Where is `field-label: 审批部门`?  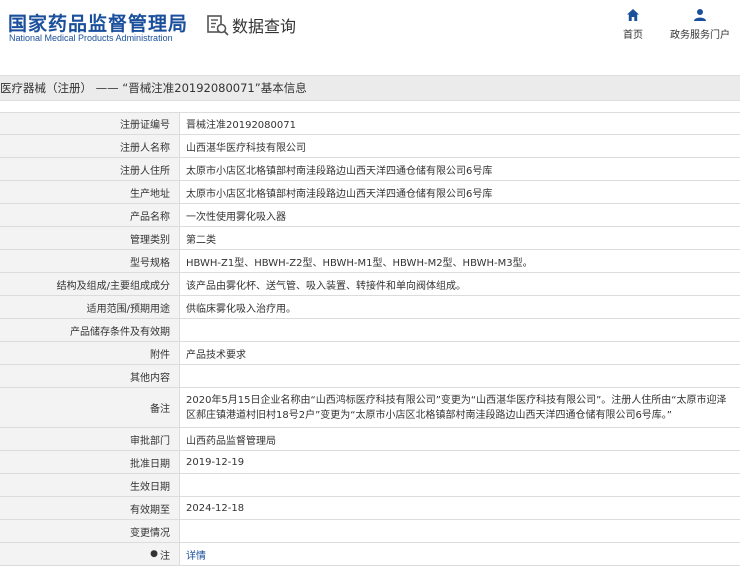 field-label: 审批部门 is located at coordinates (90, 439).